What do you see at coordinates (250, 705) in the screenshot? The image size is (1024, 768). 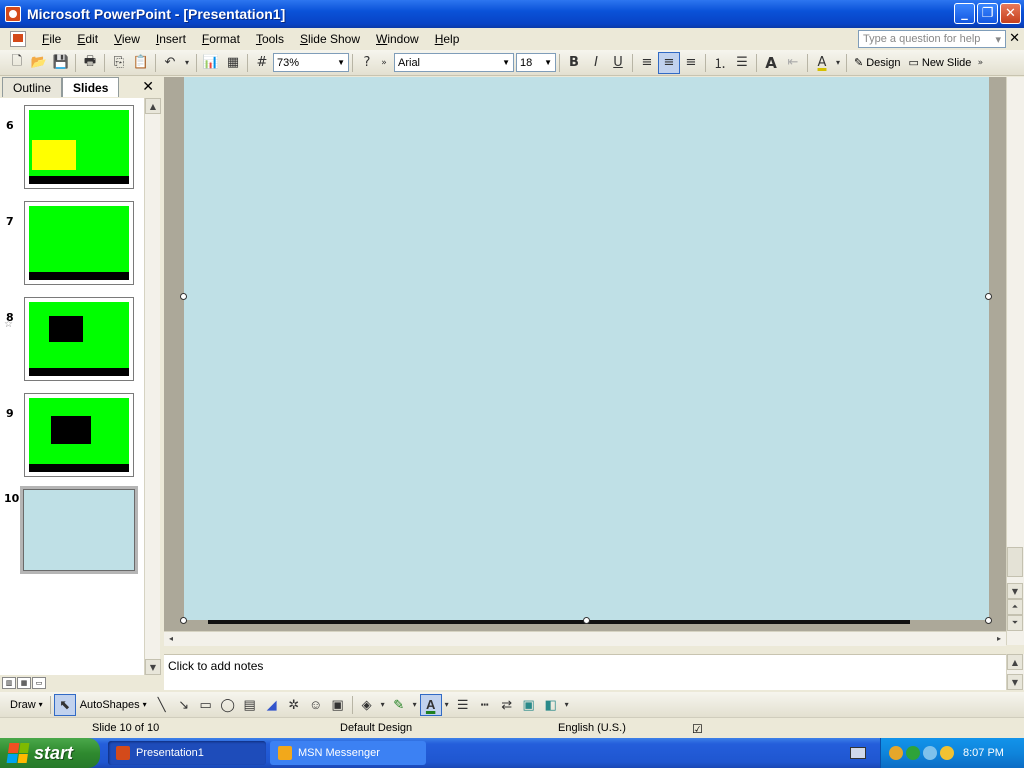 I see `textbox-icon: ▤` at bounding box center [250, 705].